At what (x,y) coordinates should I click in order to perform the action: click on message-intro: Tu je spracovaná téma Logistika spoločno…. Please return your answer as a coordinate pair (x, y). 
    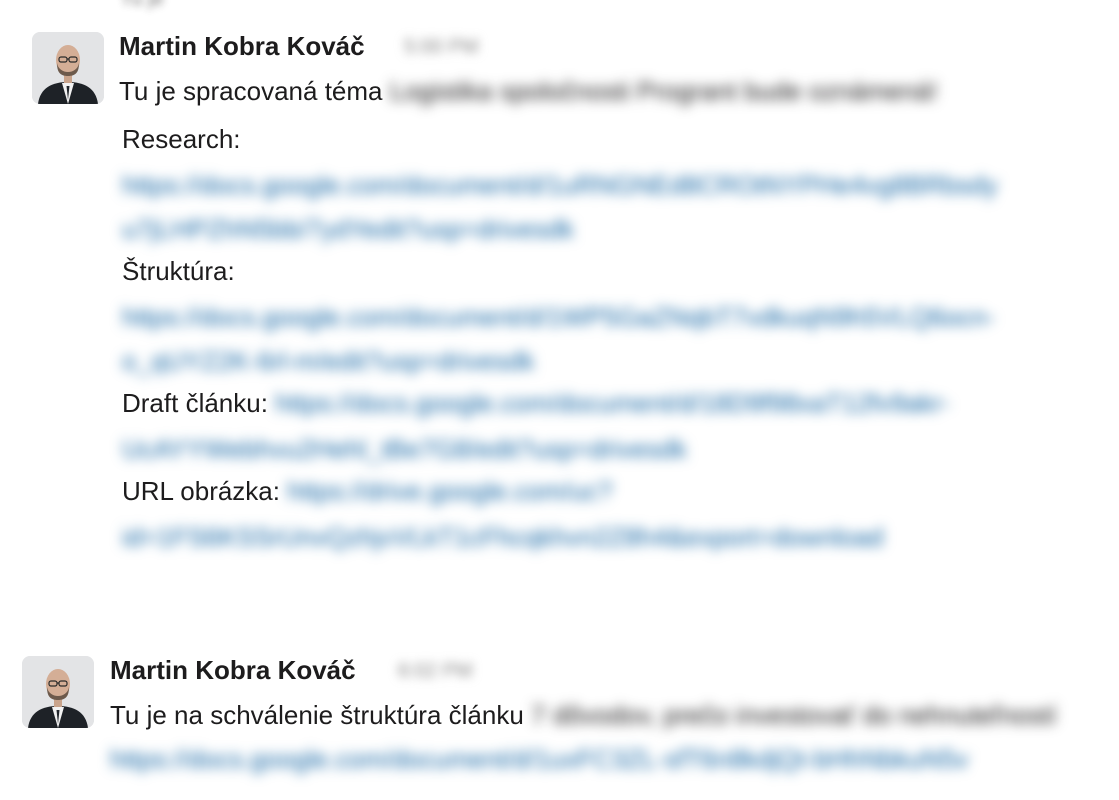
    Looking at the image, I should click on (528, 91).